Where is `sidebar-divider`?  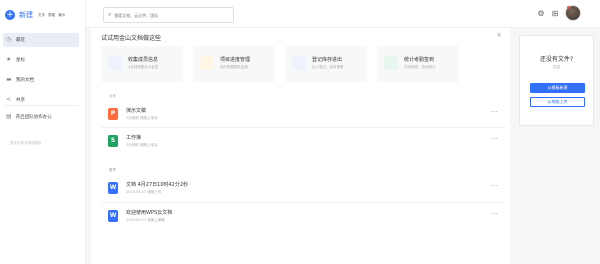 sidebar-divider is located at coordinates (42, 105).